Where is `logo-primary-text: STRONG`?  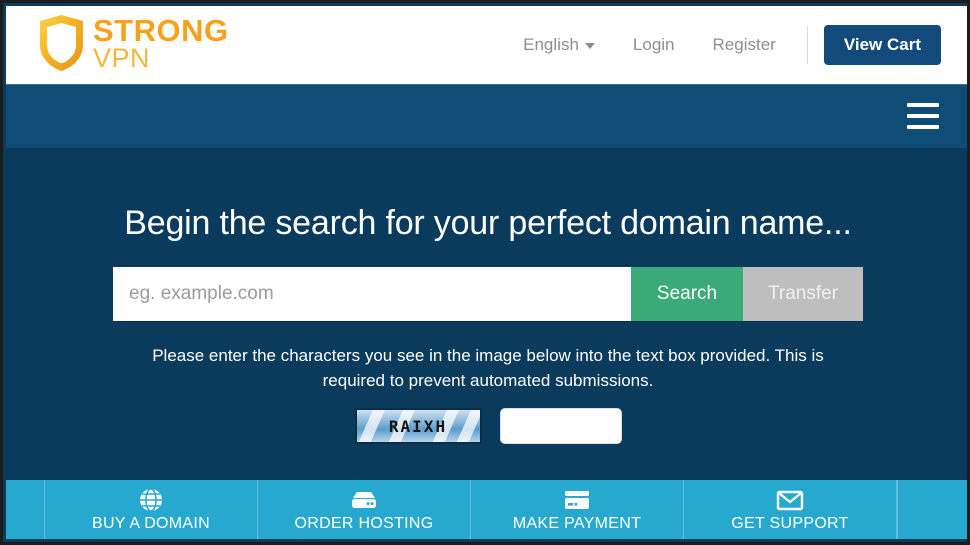
logo-primary-text: STRONG is located at coordinates (161, 31).